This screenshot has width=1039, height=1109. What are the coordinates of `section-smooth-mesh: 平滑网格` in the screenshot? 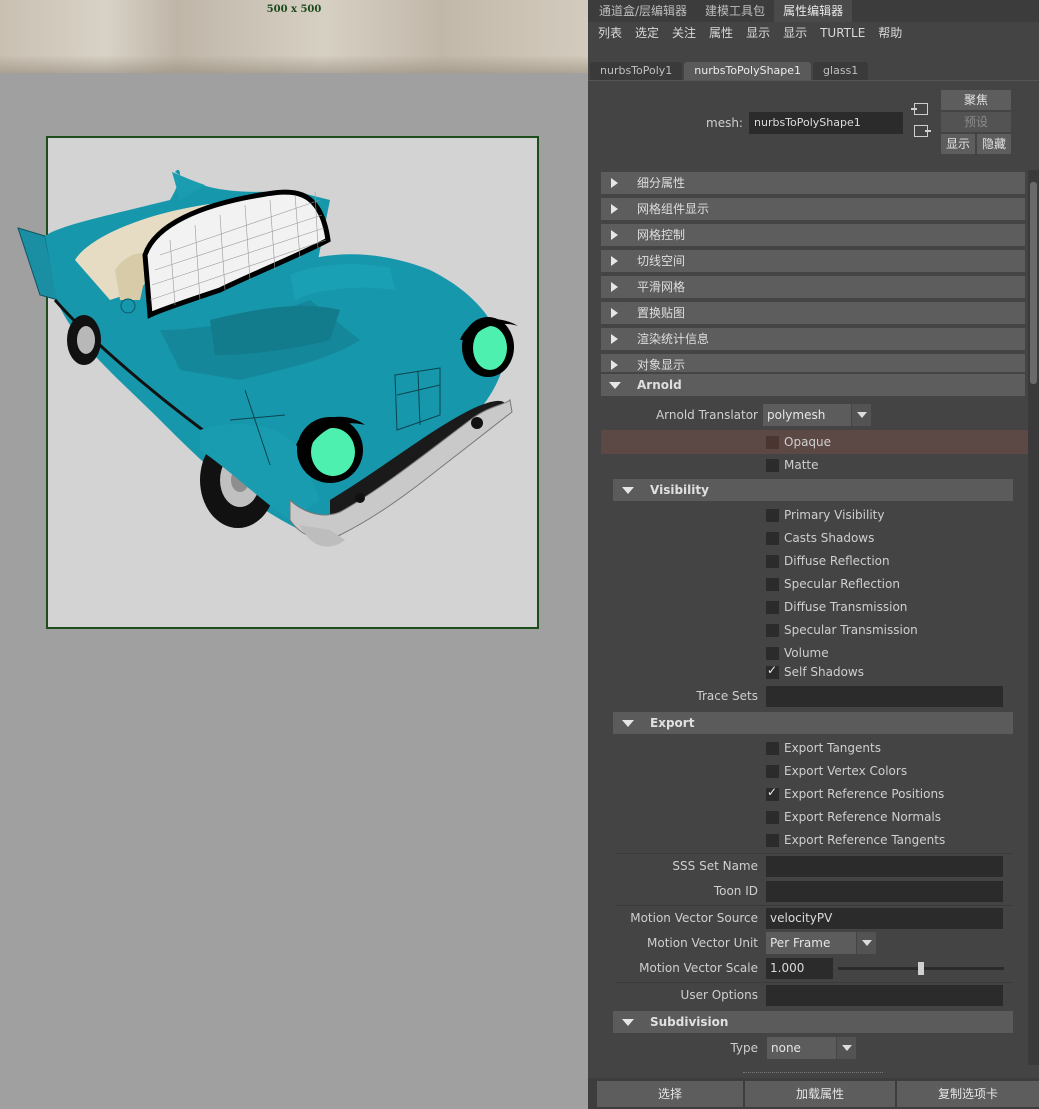 It's located at (813, 287).